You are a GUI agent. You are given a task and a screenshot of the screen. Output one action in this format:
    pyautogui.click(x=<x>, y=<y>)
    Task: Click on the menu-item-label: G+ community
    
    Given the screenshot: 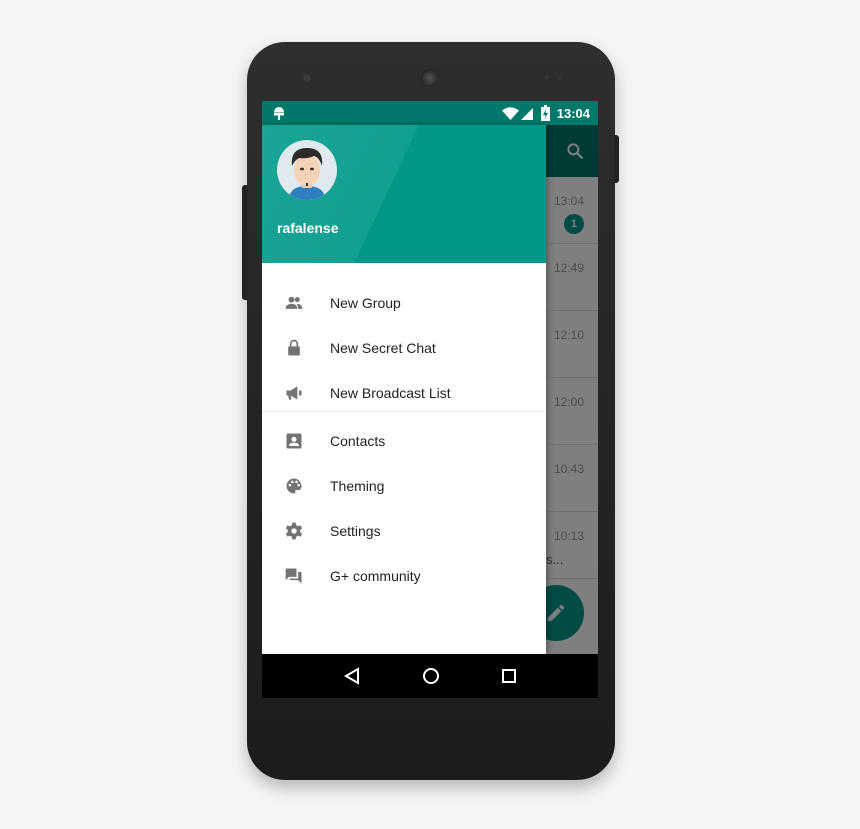 What is the action you would take?
    pyautogui.click(x=375, y=575)
    